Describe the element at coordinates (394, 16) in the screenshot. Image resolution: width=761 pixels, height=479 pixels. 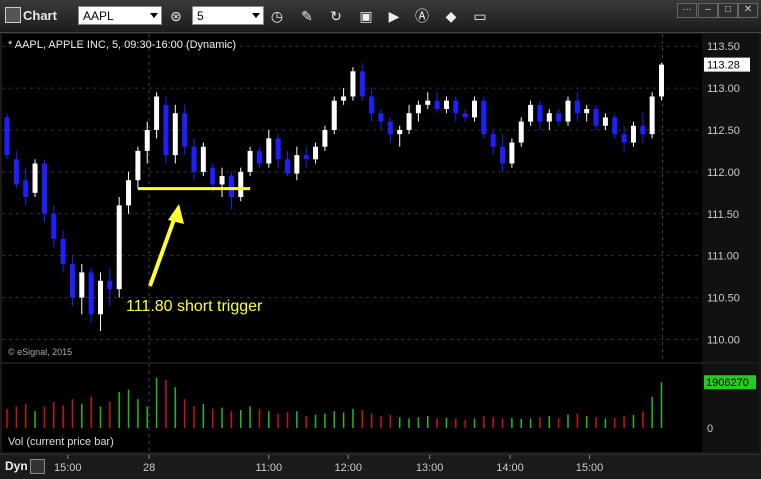
I see `play-icon: ▶` at that location.